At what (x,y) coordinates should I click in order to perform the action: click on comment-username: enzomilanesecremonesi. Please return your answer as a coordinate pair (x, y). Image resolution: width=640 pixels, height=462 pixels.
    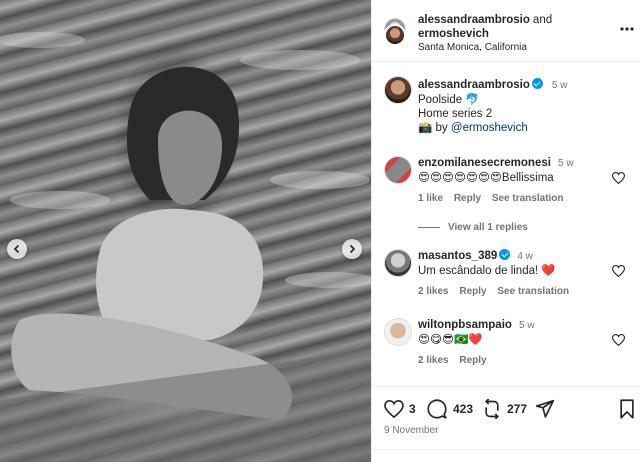
    Looking at the image, I should click on (484, 163).